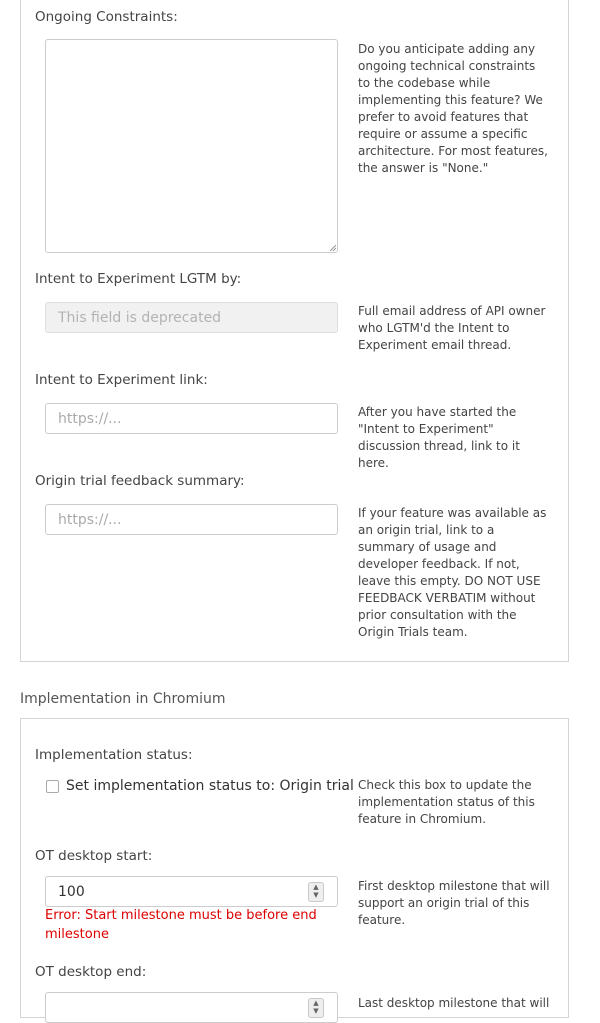 The image size is (600, 1023). What do you see at coordinates (94, 856) in the screenshot?
I see `ot-desktop-start-label: OT desktop start:` at bounding box center [94, 856].